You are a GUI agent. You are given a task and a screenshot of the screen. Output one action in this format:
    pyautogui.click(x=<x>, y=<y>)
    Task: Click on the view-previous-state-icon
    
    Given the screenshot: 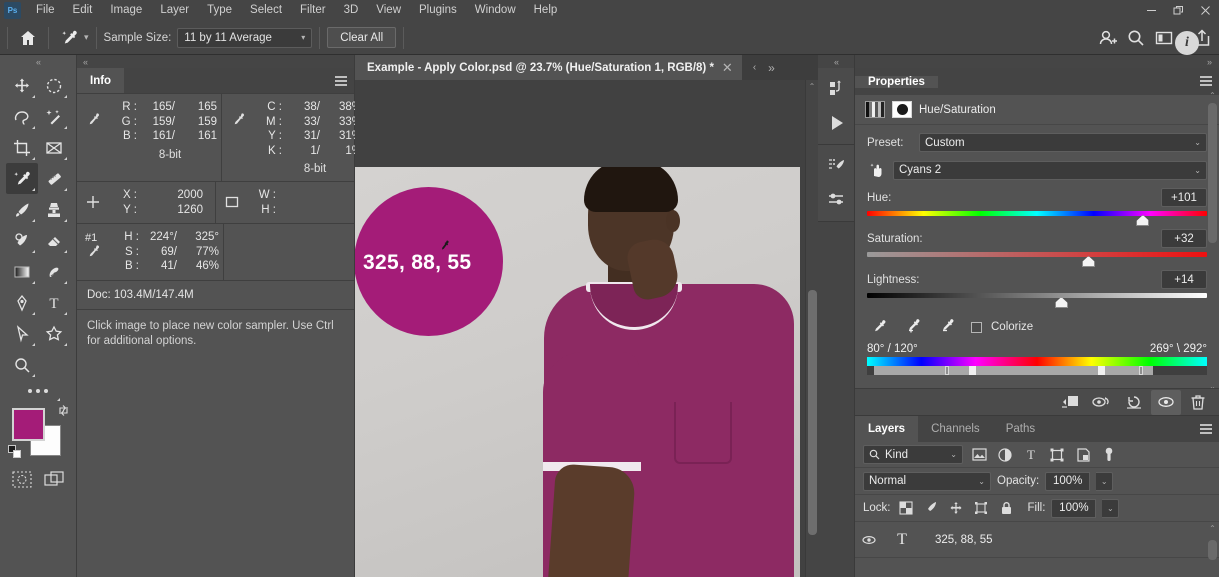 What is the action you would take?
    pyautogui.click(x=1102, y=402)
    